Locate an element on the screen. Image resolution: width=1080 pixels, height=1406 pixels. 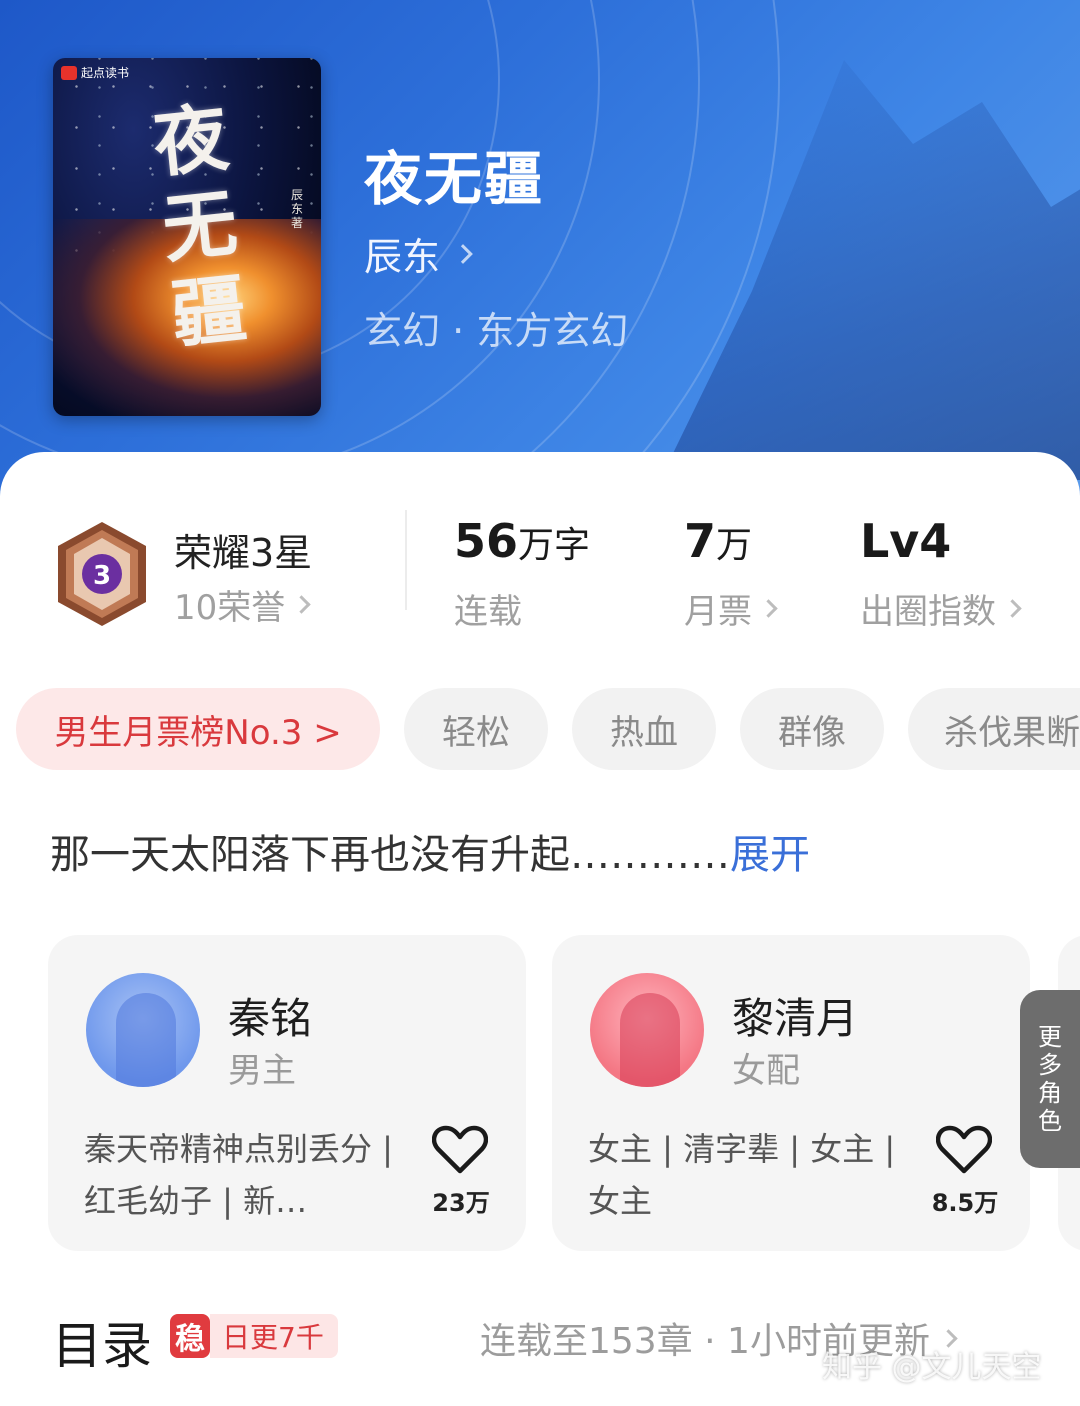
honor-title: 荣耀3星 is located at coordinates (243, 553).